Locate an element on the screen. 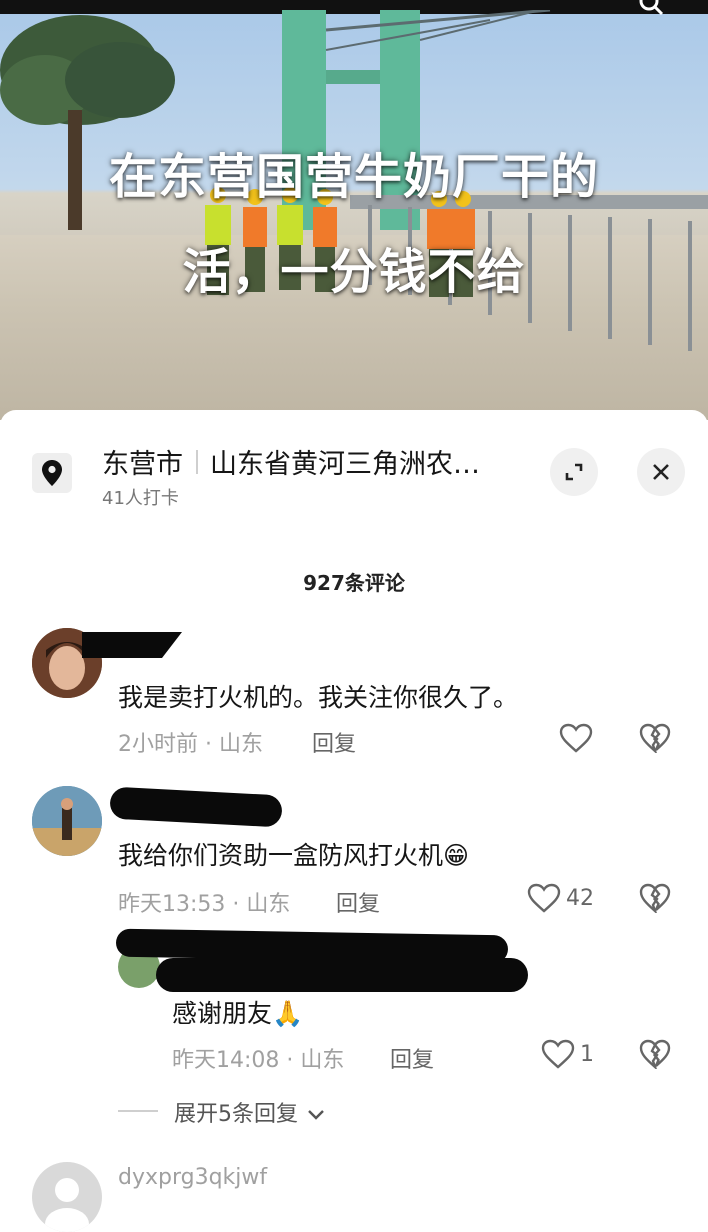  map-pin-icon is located at coordinates (52, 473).